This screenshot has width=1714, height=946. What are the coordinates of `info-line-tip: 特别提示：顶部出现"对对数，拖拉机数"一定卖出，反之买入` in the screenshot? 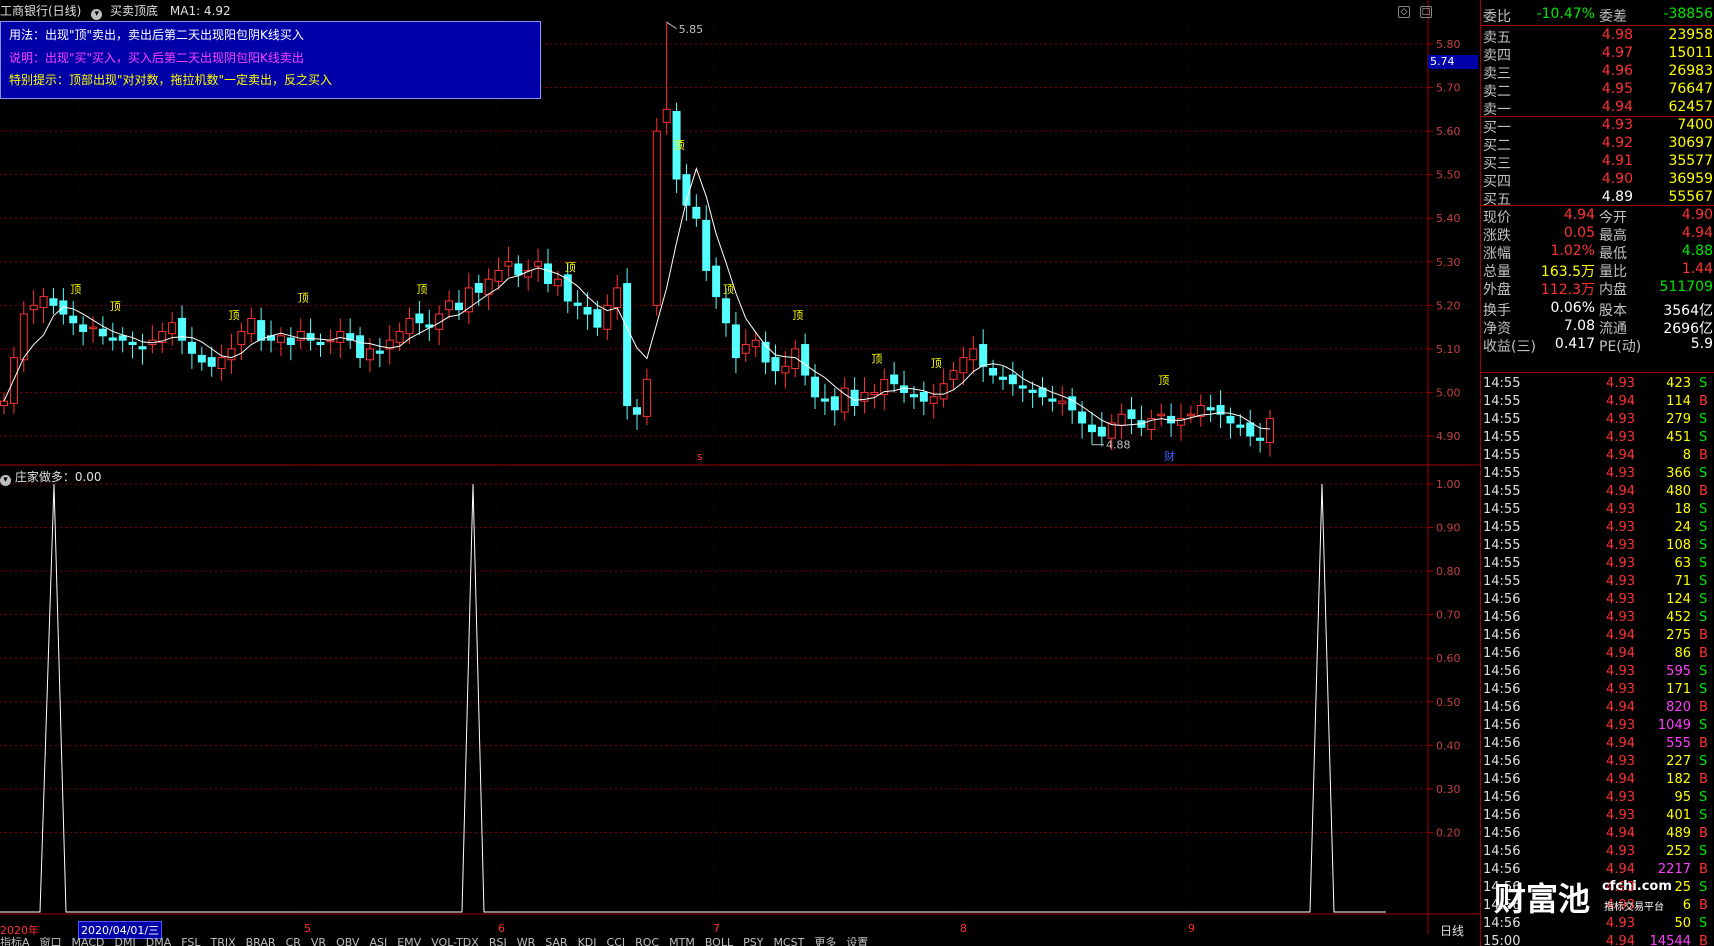 It's located at (171, 80).